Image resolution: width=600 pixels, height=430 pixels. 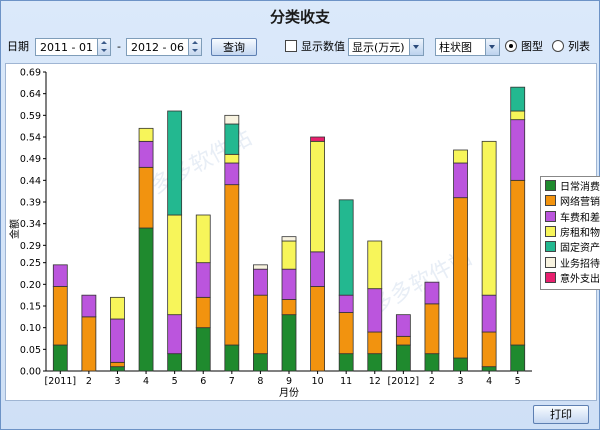 I want to click on x-tick-label: 2, so click(x=89, y=381).